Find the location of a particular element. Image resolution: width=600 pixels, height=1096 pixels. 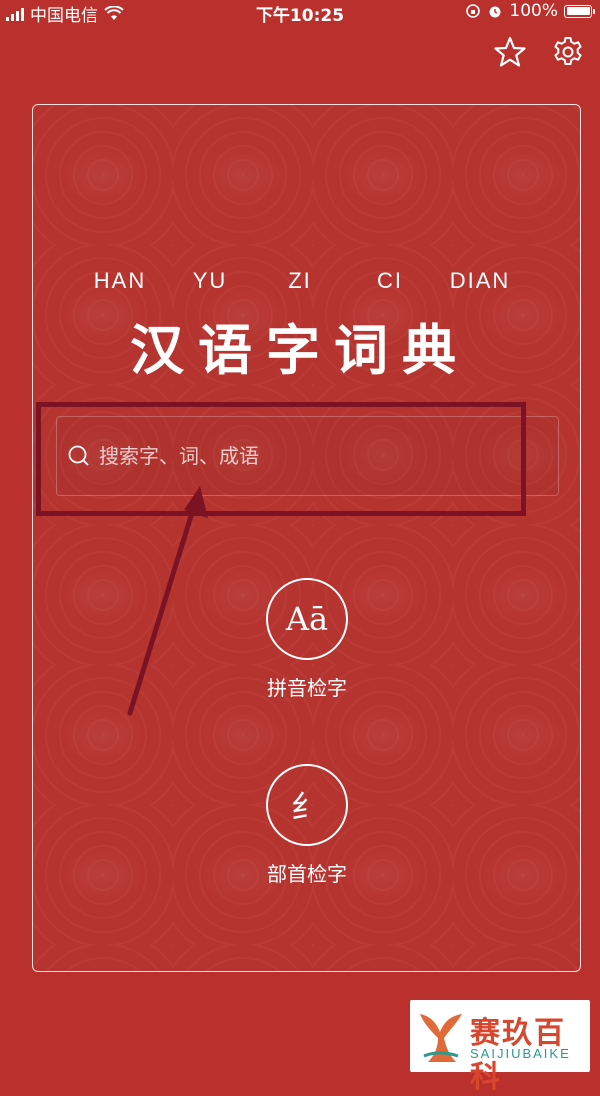

radical-lookup-button: 纟 部首检字 is located at coordinates (307, 825).